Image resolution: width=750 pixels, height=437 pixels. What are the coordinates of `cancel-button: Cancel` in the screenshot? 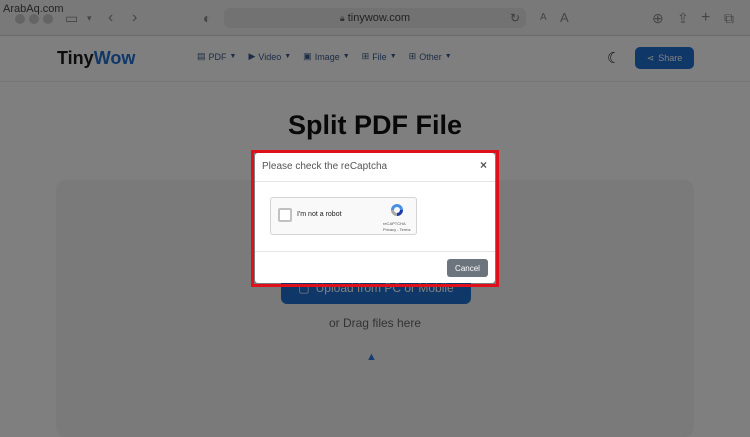 It's located at (467, 268).